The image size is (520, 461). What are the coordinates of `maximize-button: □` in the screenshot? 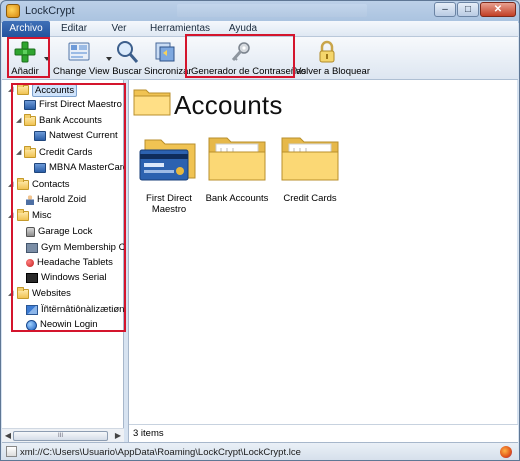 It's located at (468, 9).